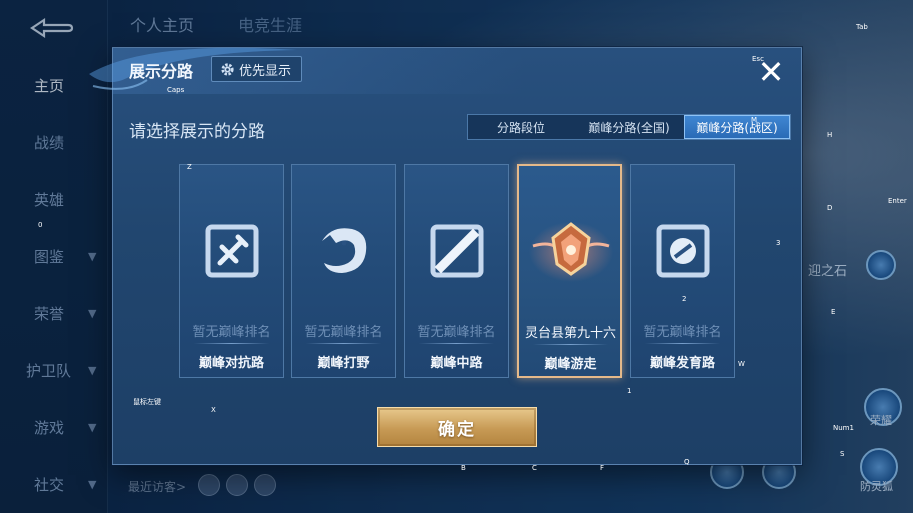  What do you see at coordinates (629, 391) in the screenshot?
I see `hotkey-1: 1` at bounding box center [629, 391].